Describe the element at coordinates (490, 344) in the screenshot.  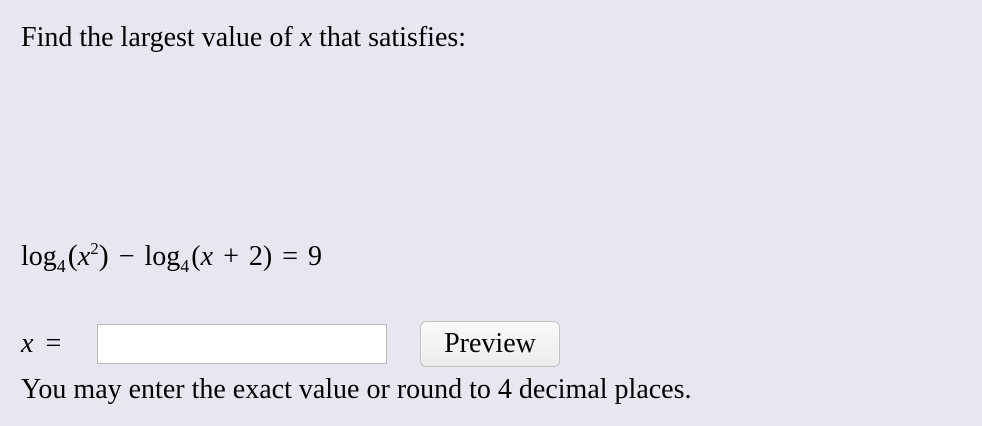
I see `preview-button: Preview` at that location.